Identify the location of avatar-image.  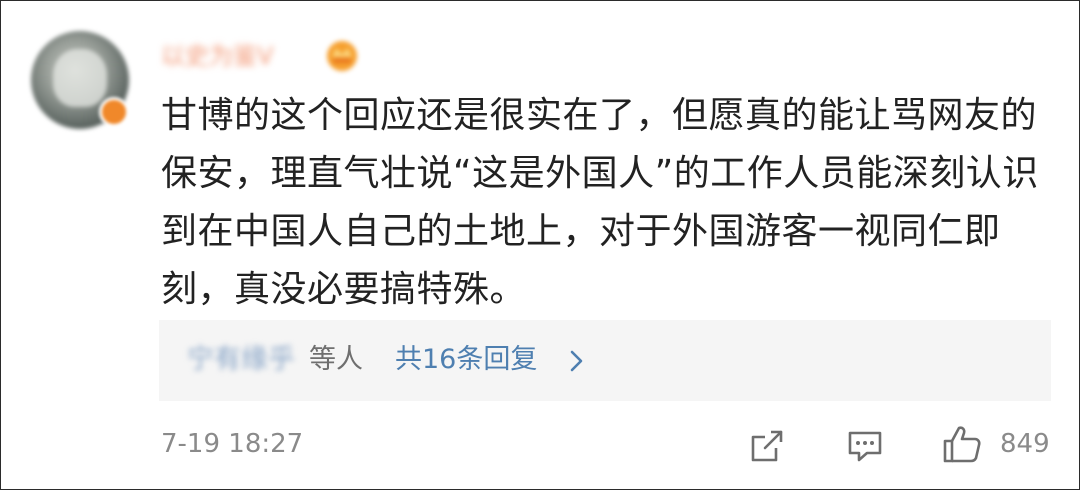
(80, 78).